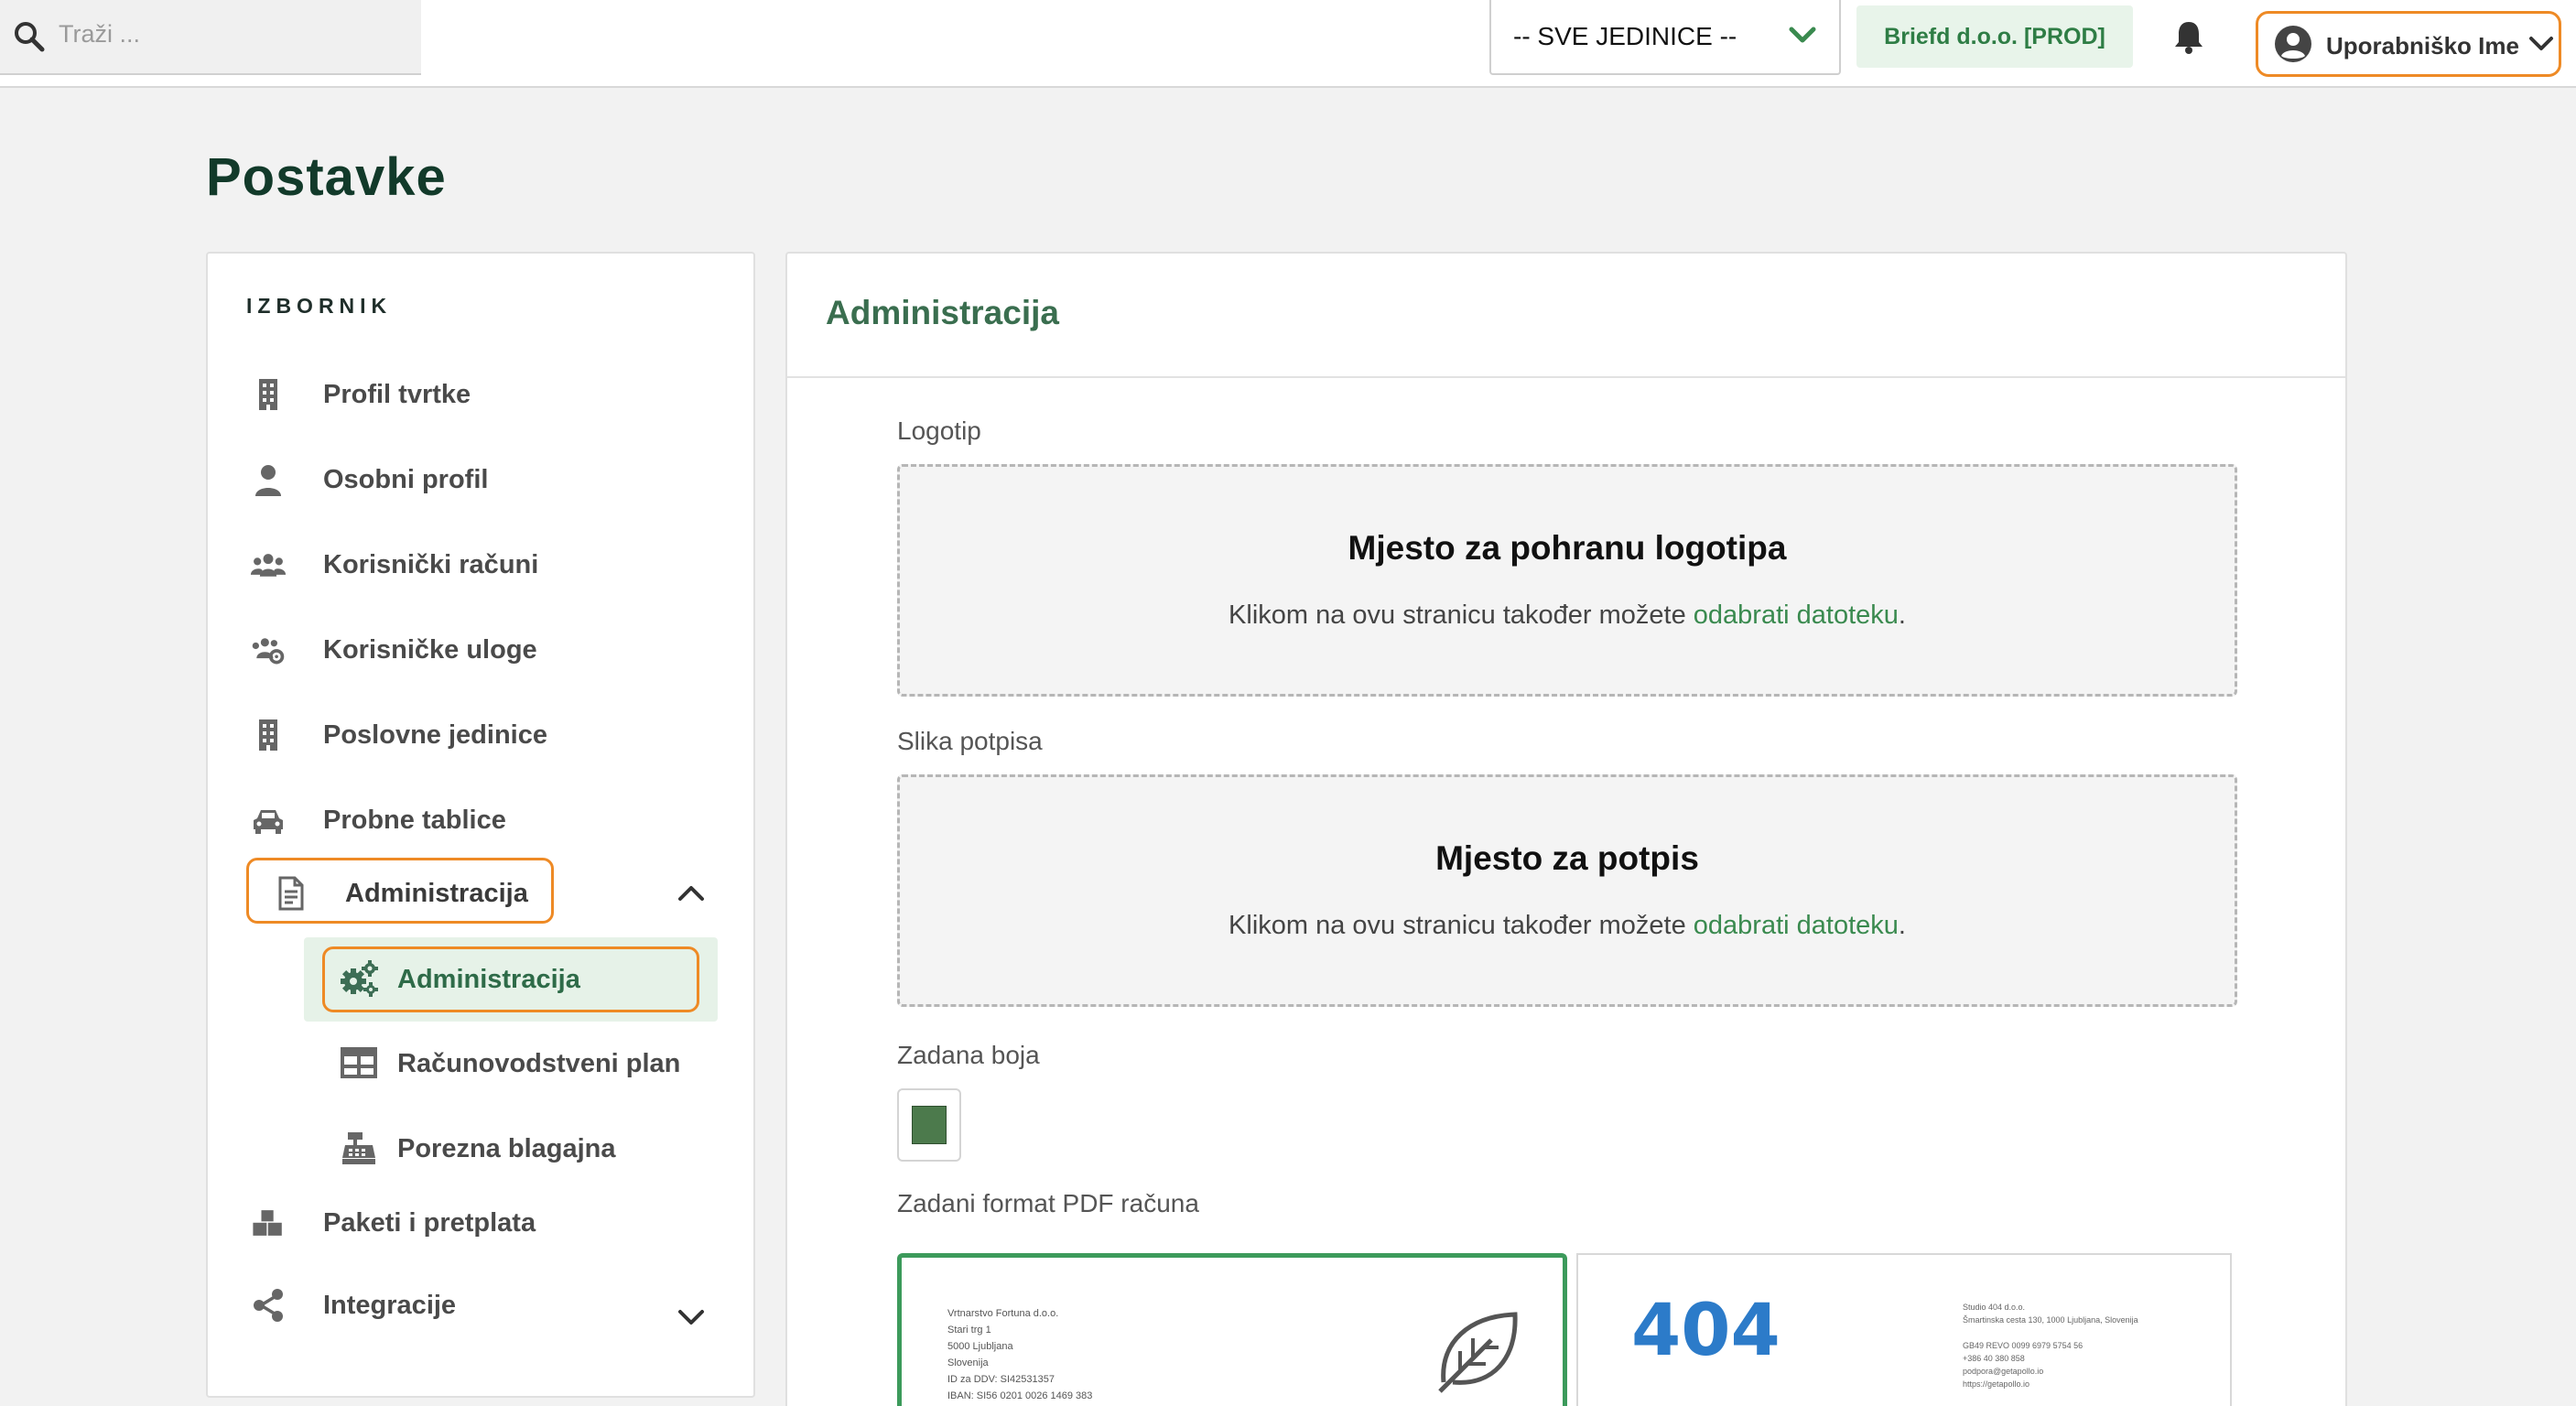  What do you see at coordinates (970, 741) in the screenshot?
I see `signature-label: Slika potpisa` at bounding box center [970, 741].